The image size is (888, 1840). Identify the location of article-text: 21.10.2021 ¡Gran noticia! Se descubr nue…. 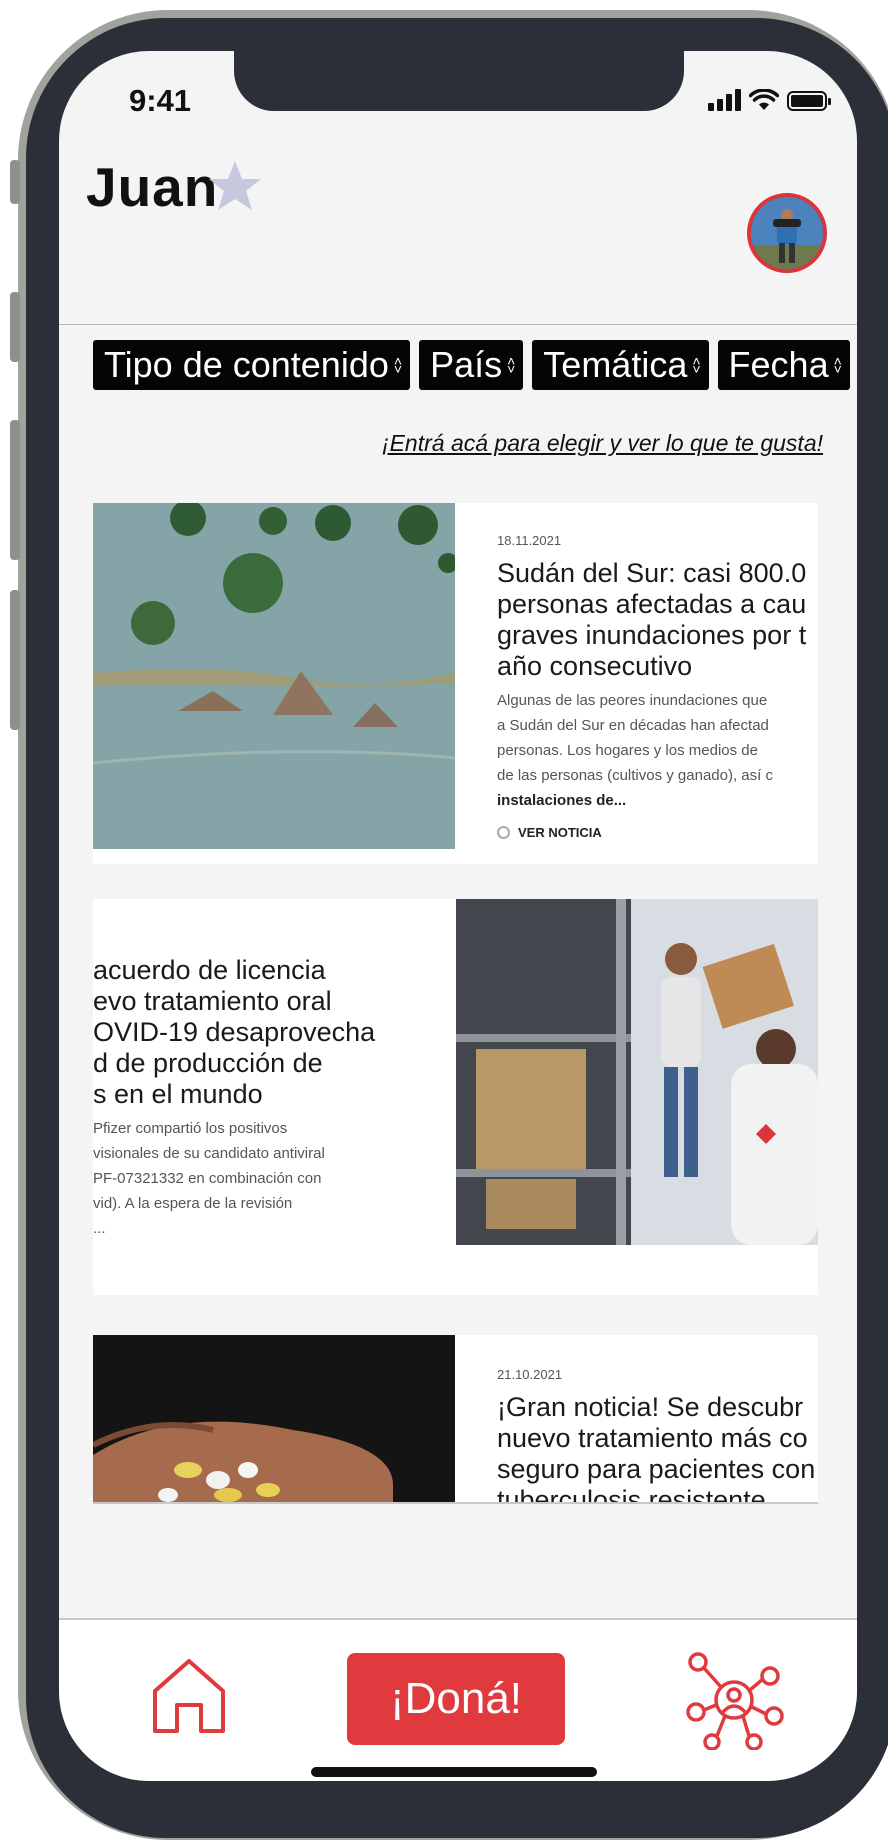
(656, 1435).